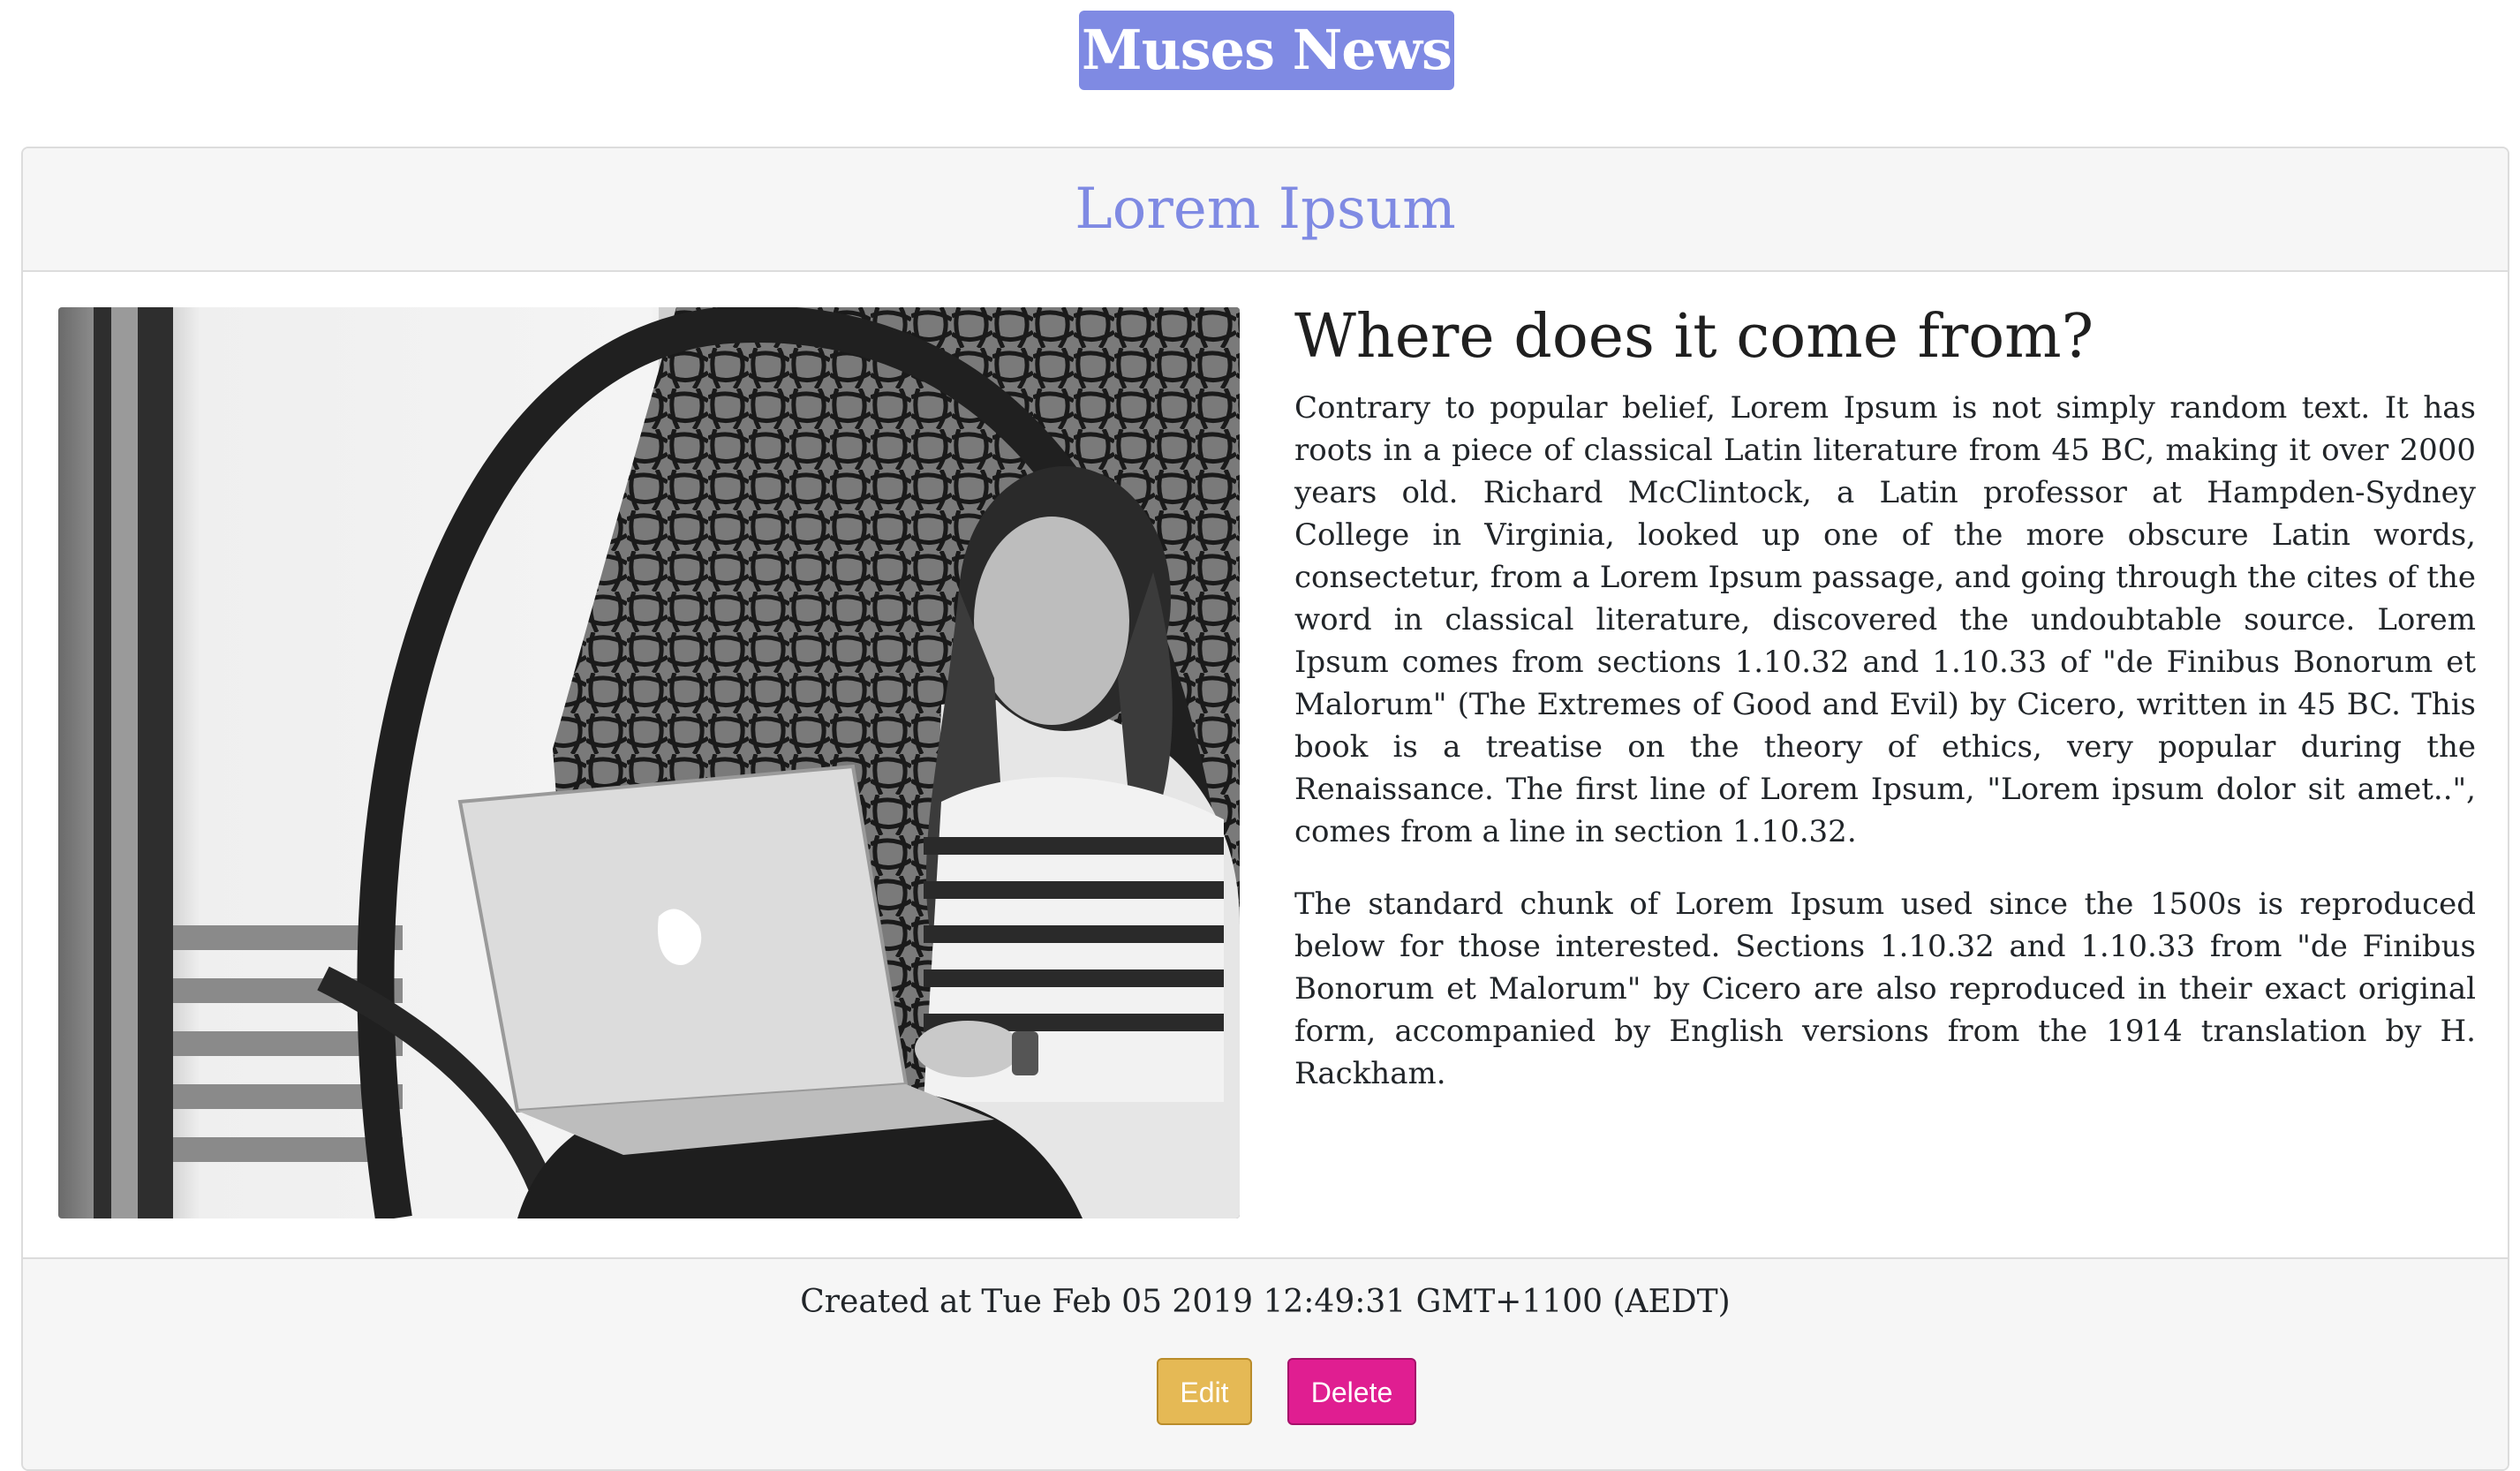  I want to click on post-heading: Where does it come from?, so click(1694, 337).